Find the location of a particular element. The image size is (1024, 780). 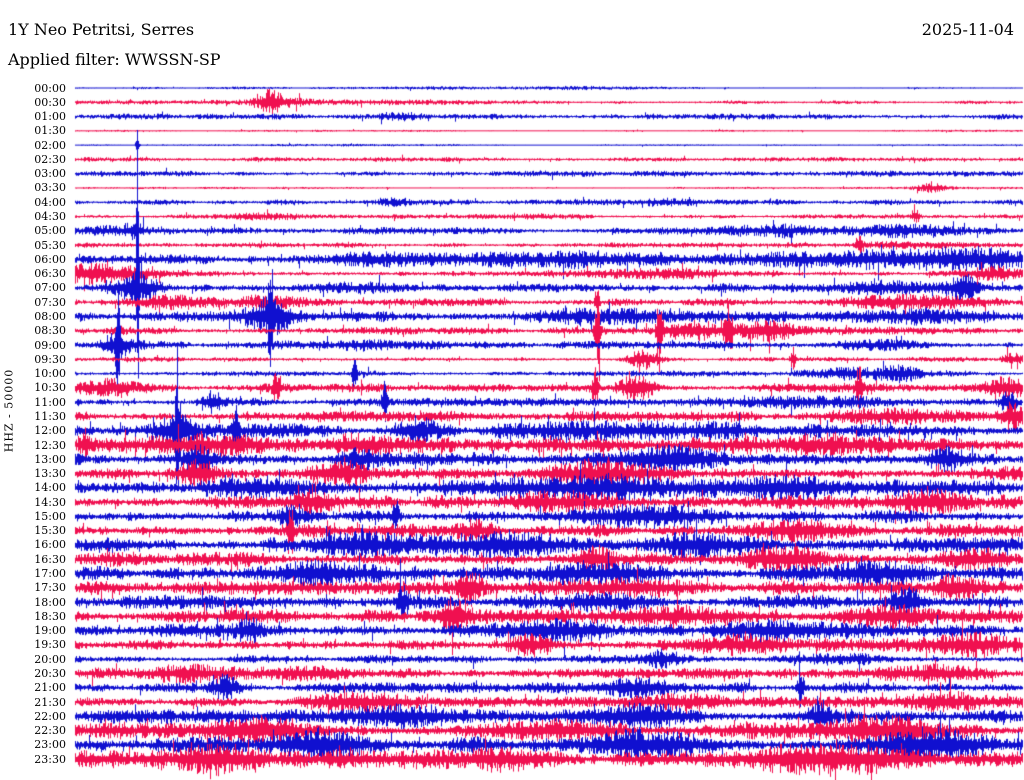

time-label: 23:00 is located at coordinates (50, 745).